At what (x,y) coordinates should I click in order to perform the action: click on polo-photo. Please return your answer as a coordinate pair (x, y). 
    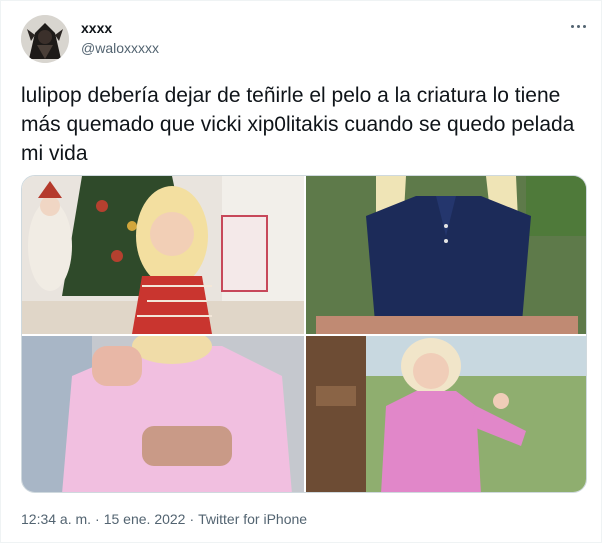
    Looking at the image, I should click on (446, 255).